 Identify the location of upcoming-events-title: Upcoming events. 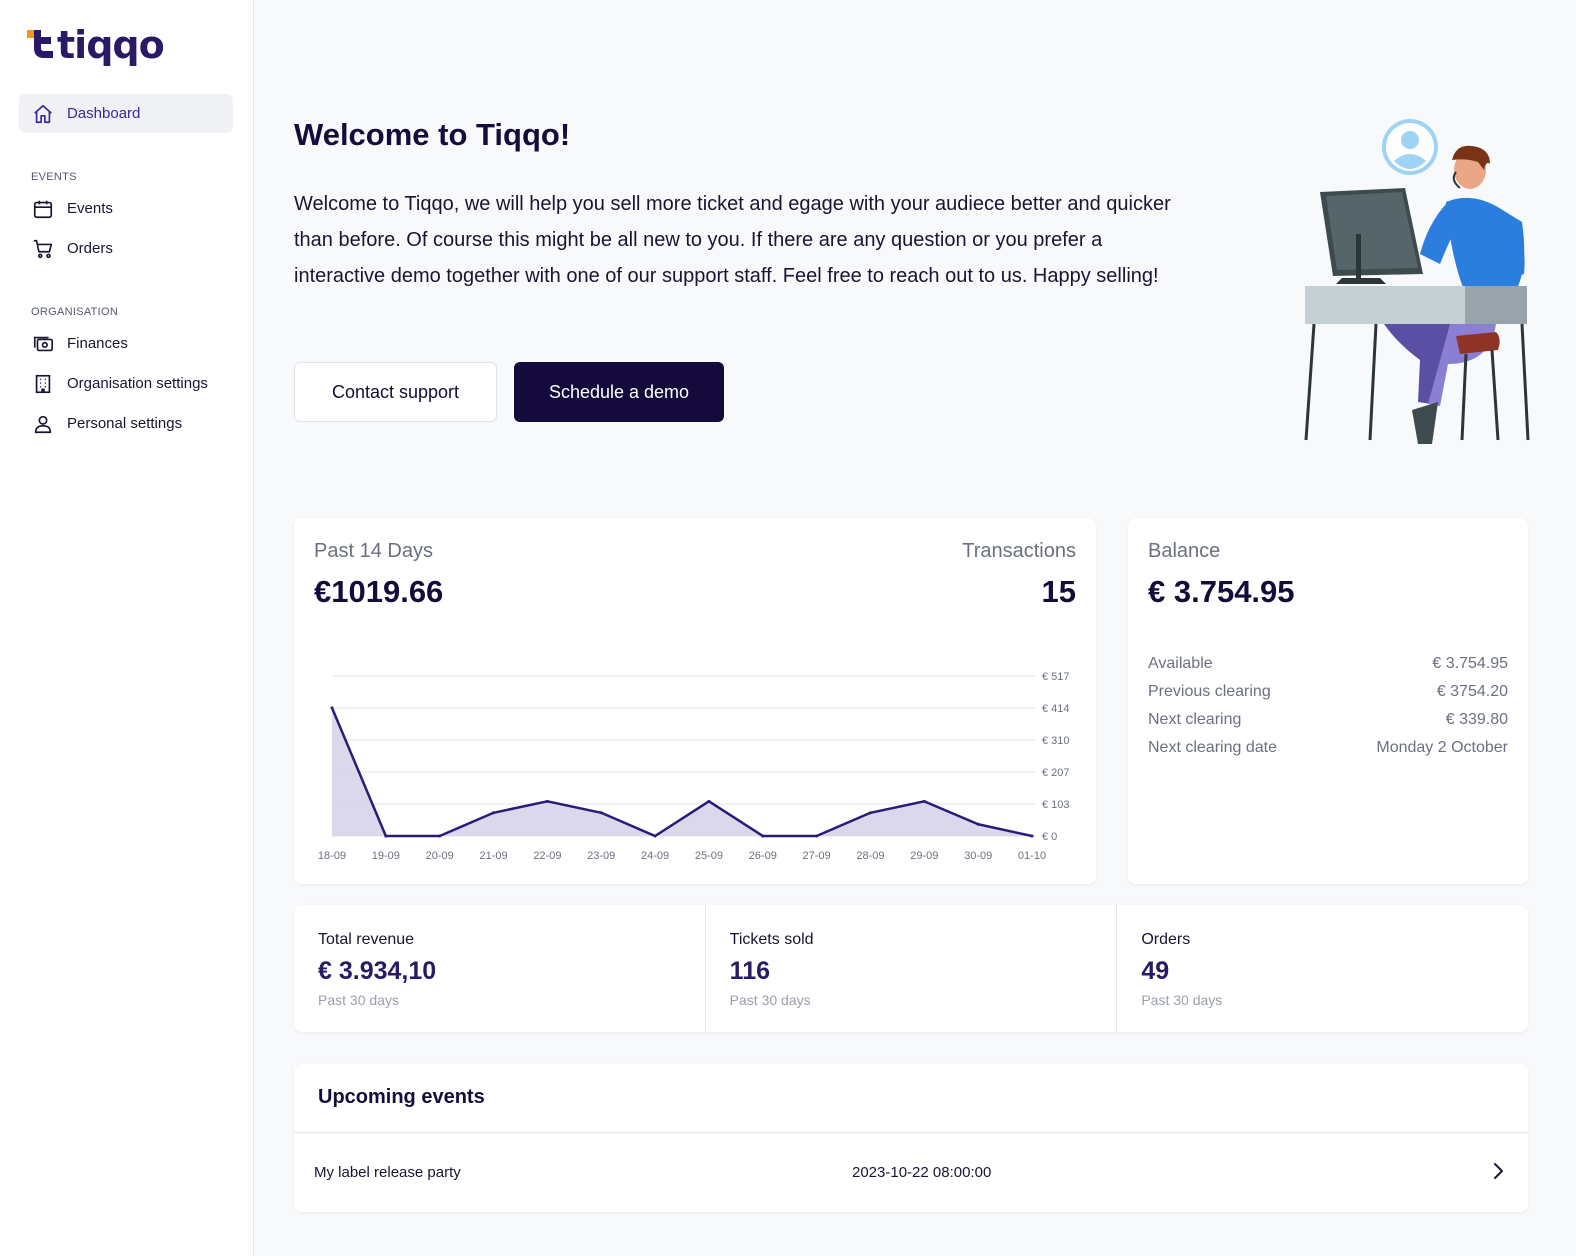
(401, 1097).